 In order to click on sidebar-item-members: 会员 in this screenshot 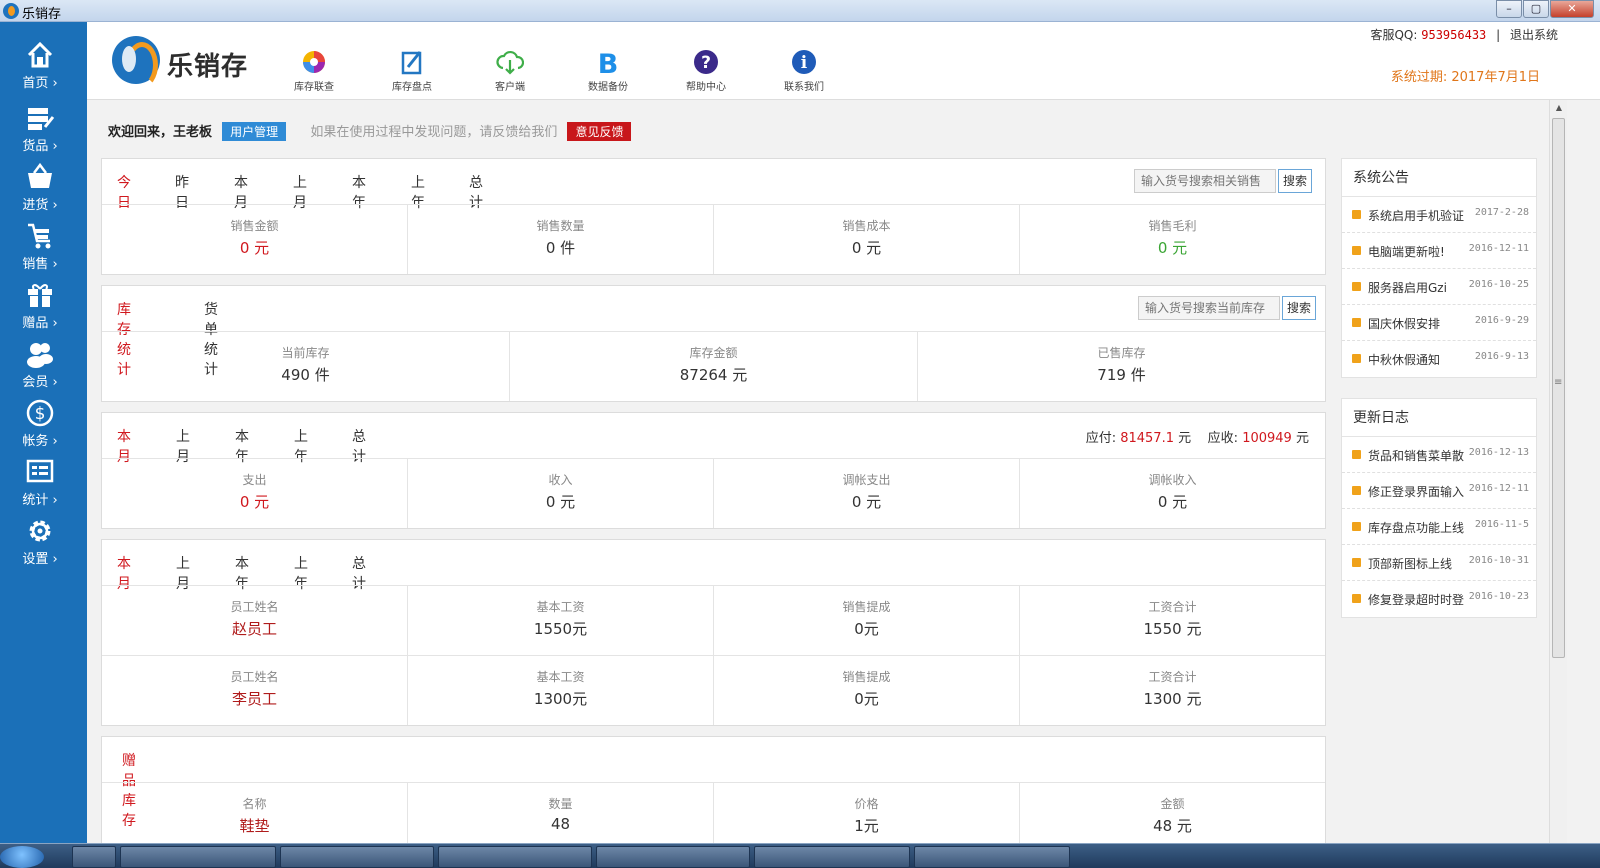, I will do `click(43, 367)`.